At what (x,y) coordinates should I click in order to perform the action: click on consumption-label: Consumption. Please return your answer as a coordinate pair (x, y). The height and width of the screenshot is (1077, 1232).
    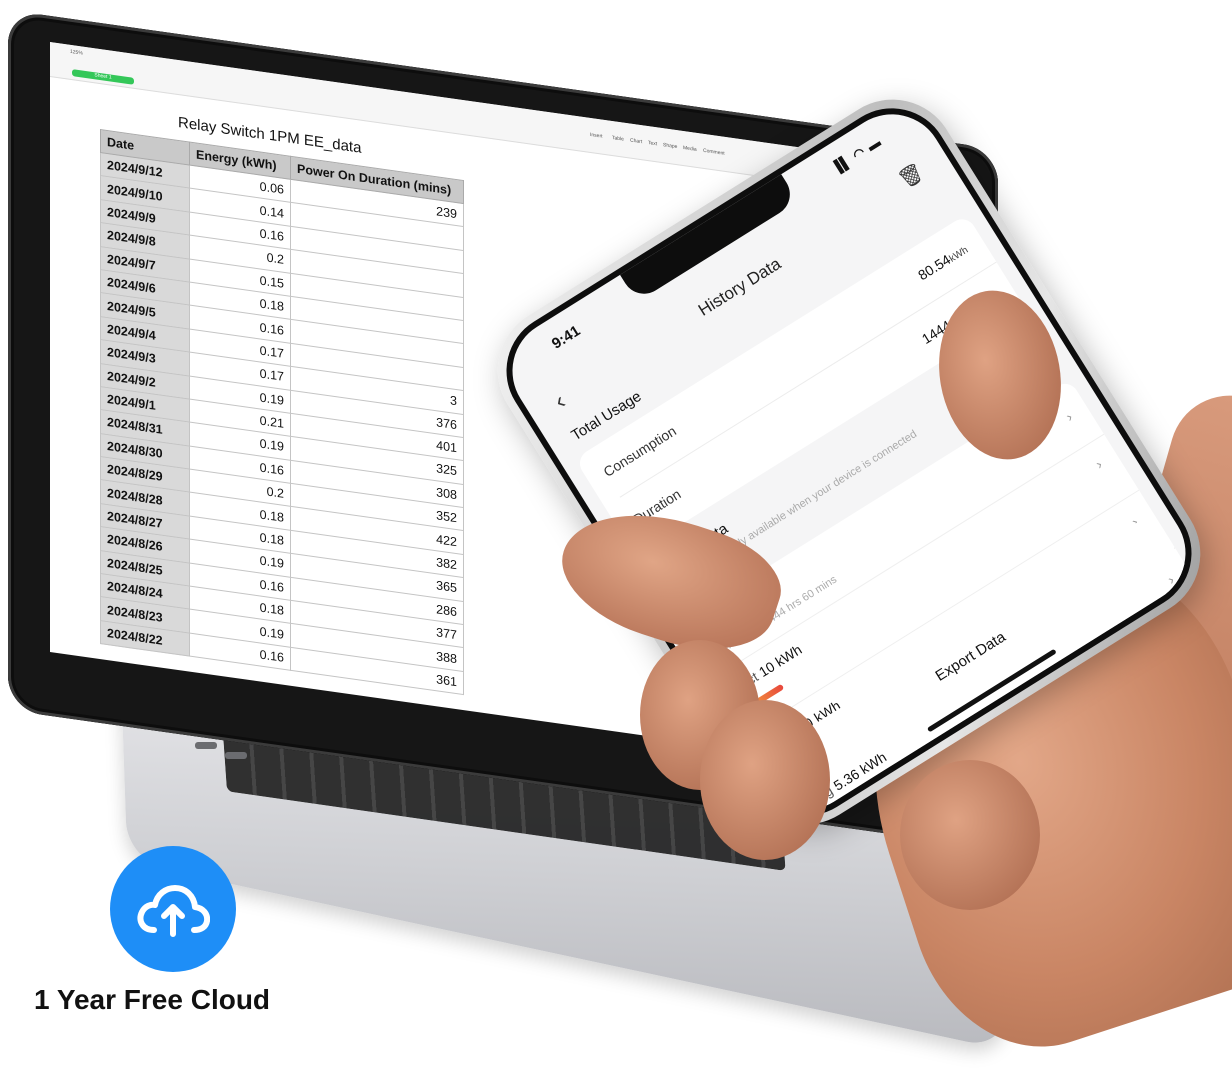
    Looking at the image, I should click on (639, 451).